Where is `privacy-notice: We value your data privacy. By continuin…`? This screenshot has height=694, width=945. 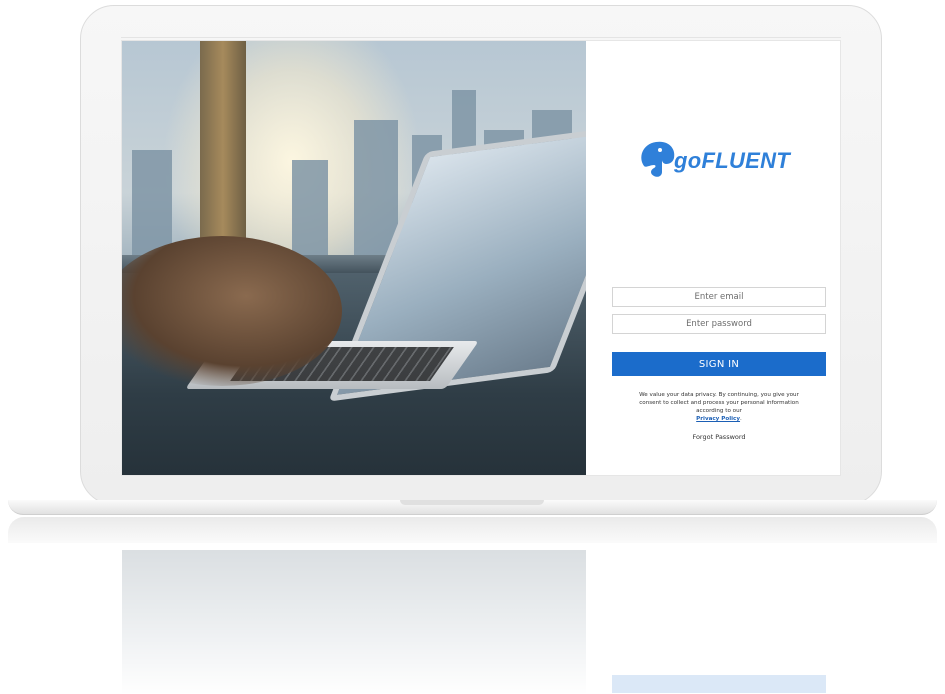
privacy-notice: We value your data privacy. By continuin… is located at coordinates (719, 407).